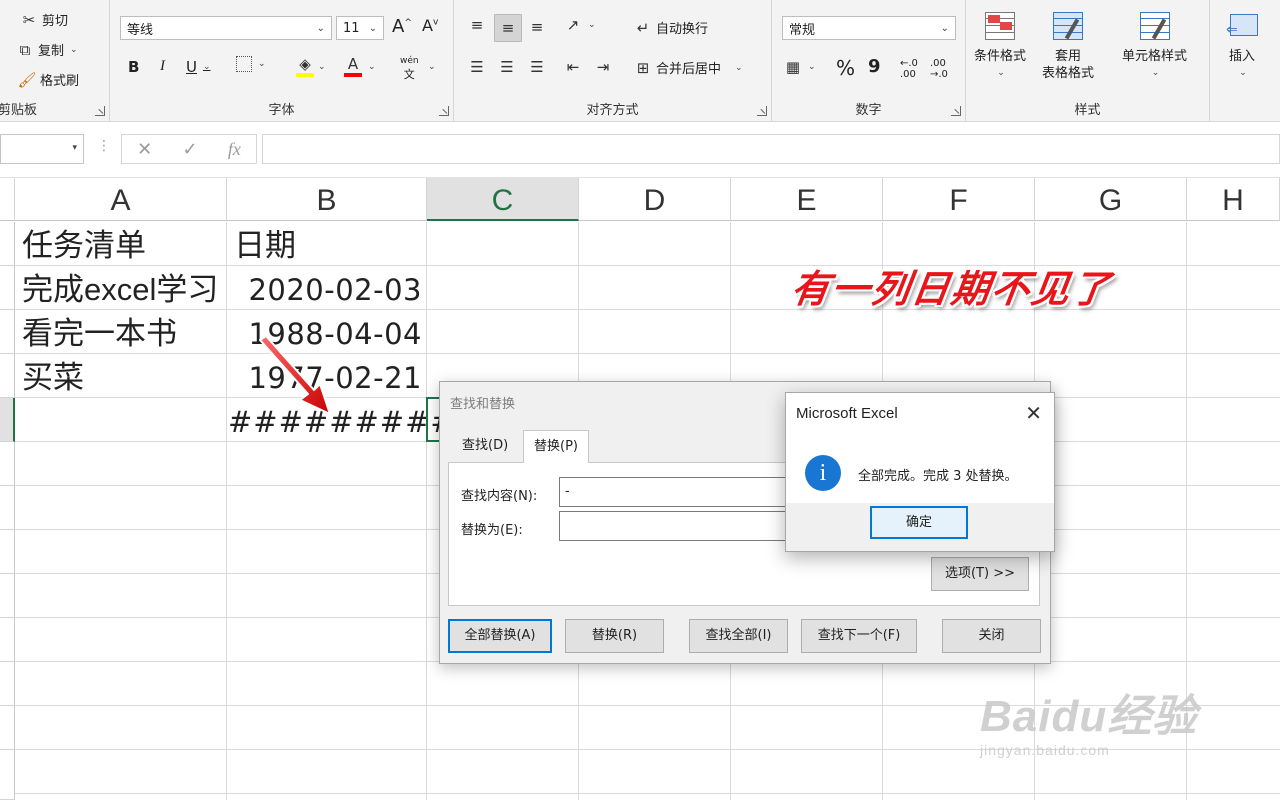 The width and height of the screenshot is (1280, 800). Describe the element at coordinates (688, 68) in the screenshot. I see `merge-center-button: ⊞ 合并后居中 ⌄` at that location.